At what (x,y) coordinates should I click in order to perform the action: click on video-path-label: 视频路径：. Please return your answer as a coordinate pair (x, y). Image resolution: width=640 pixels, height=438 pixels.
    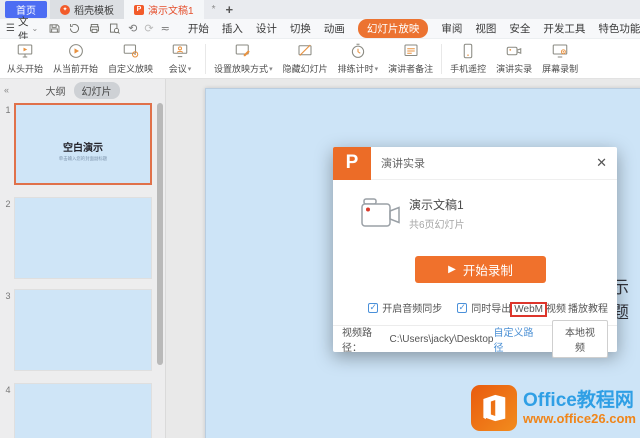
    Looking at the image, I should click on (357, 341).